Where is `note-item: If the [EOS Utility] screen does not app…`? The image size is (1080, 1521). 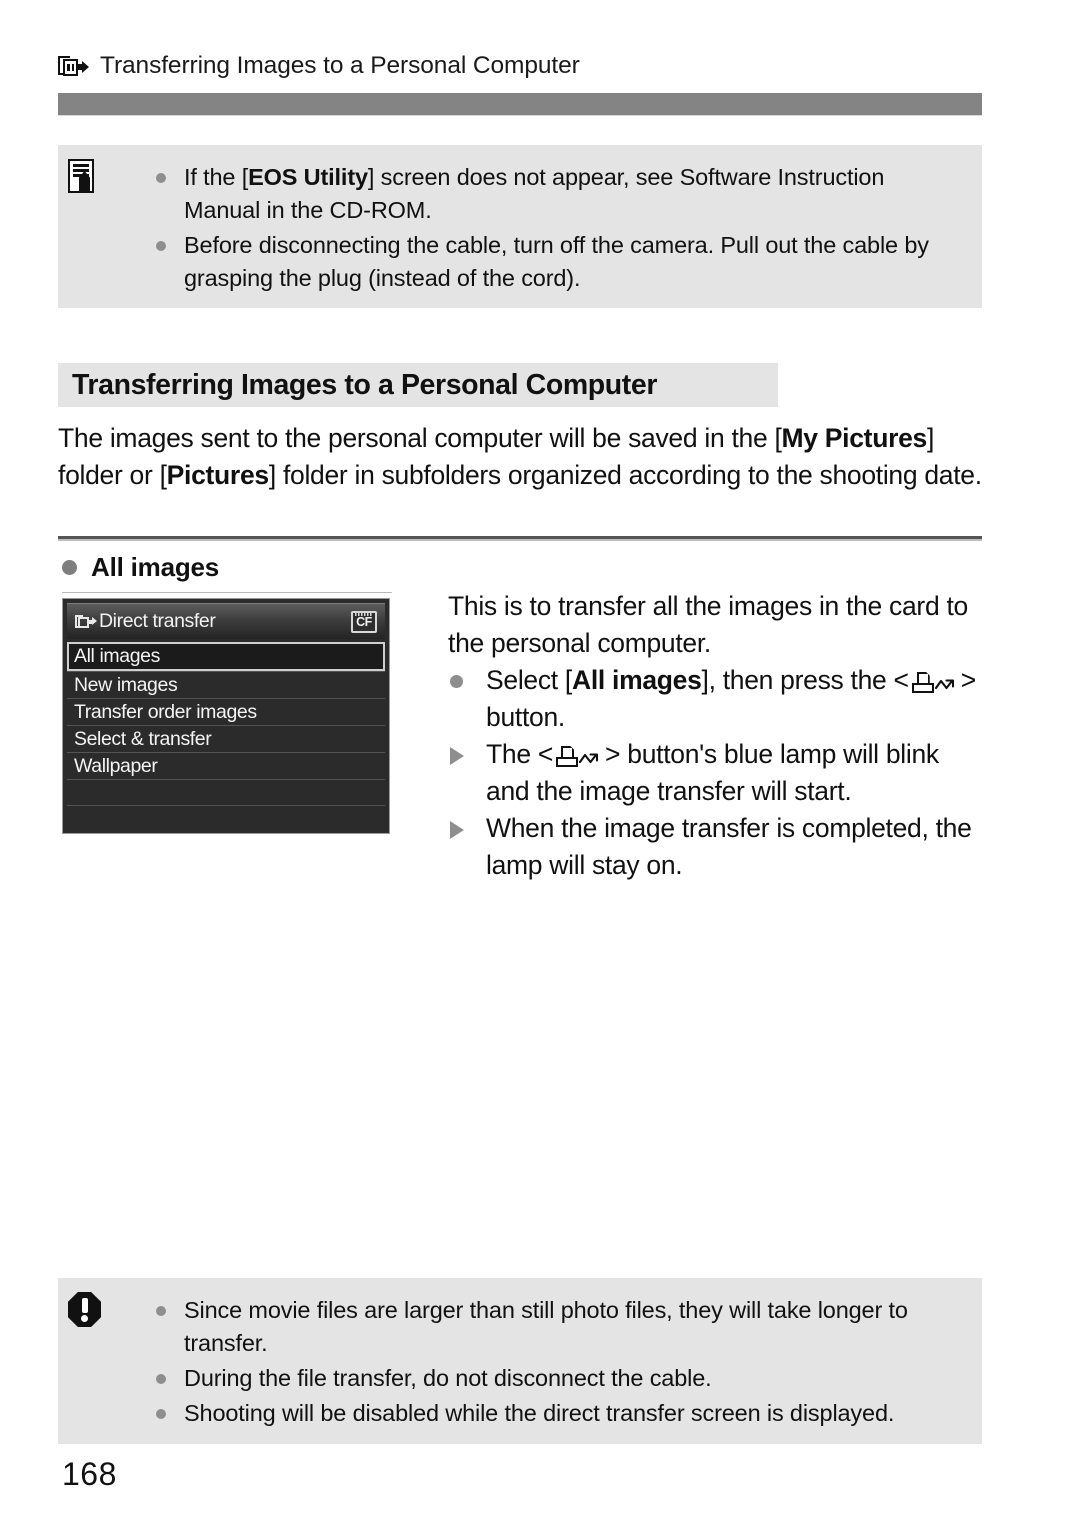
note-item: If the [EOS Utility] screen does not app… is located at coordinates (556, 194).